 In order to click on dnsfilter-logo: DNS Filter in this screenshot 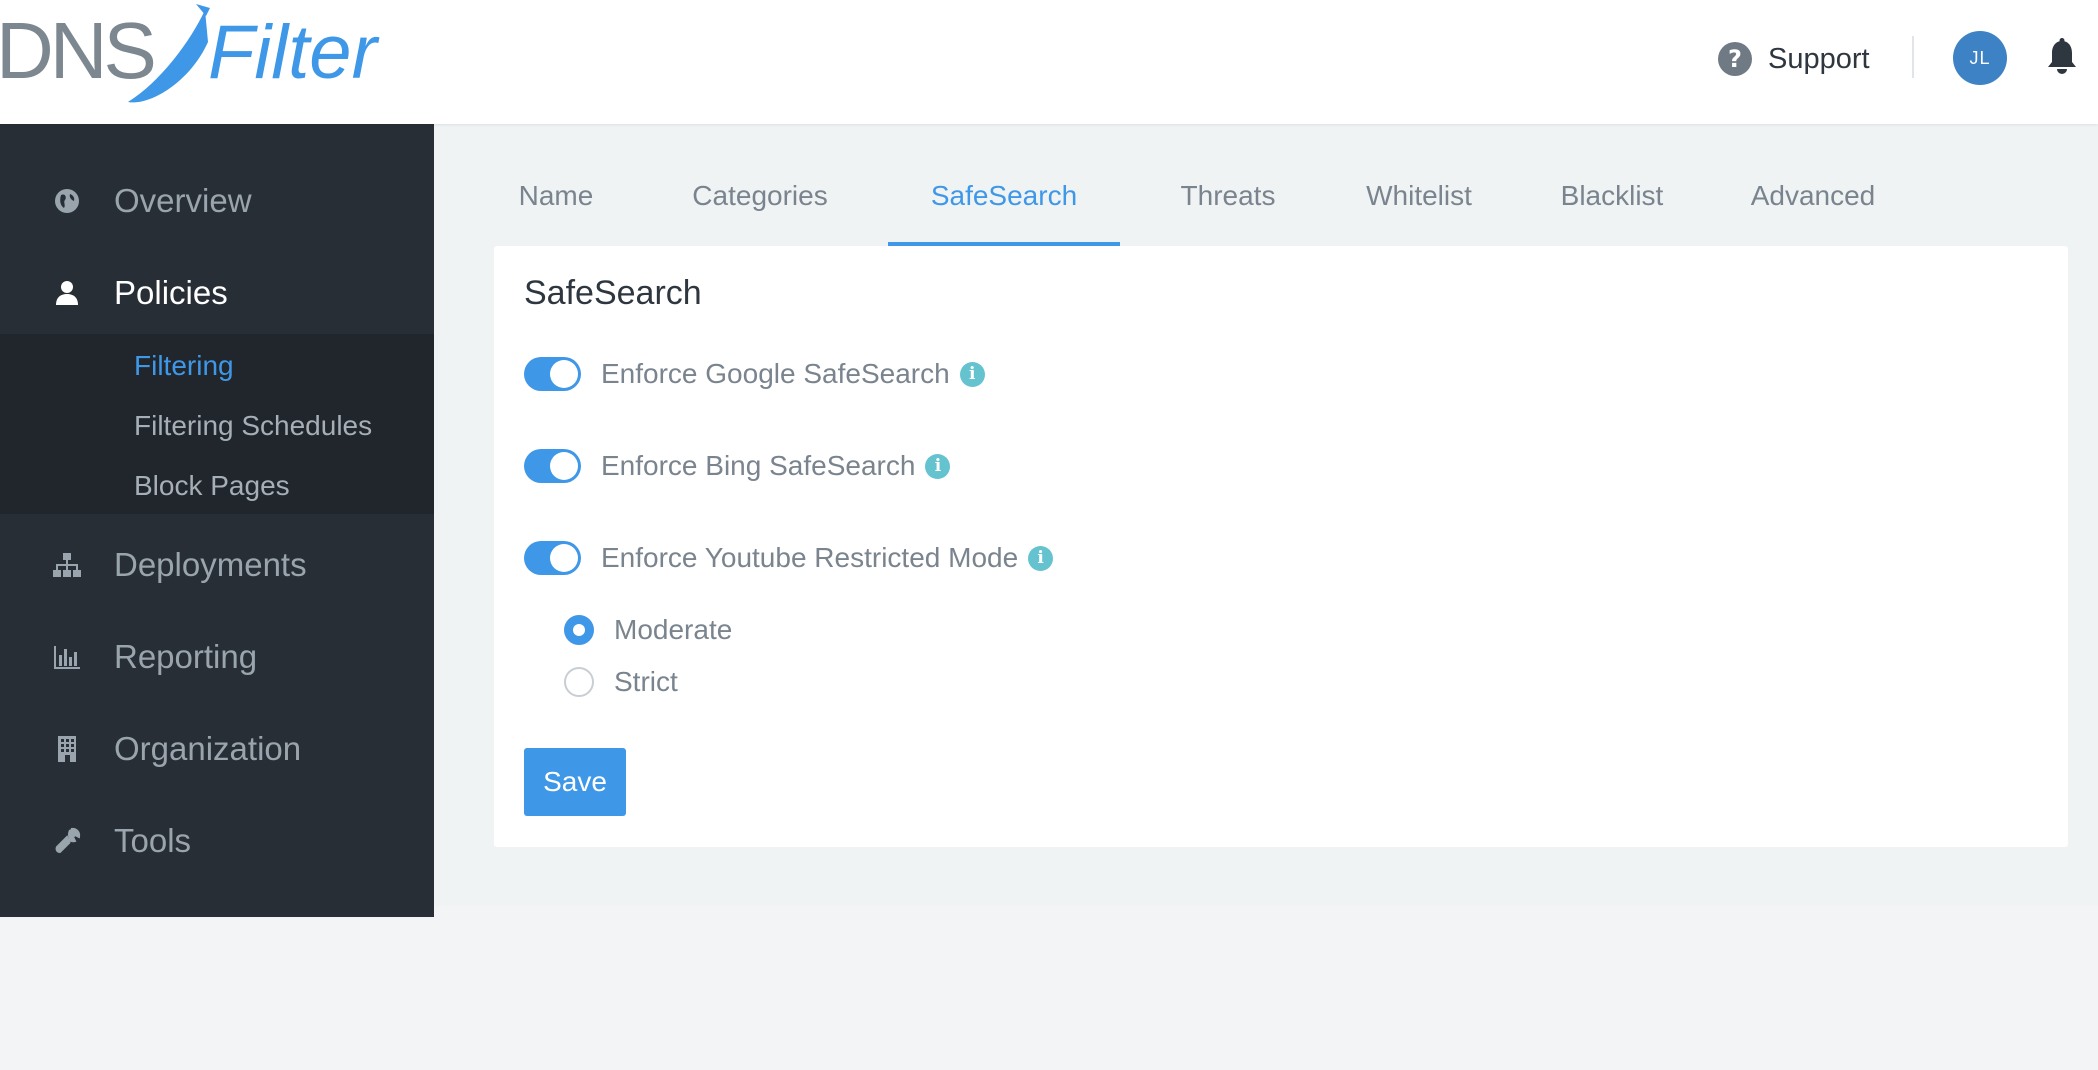, I will do `click(215, 58)`.